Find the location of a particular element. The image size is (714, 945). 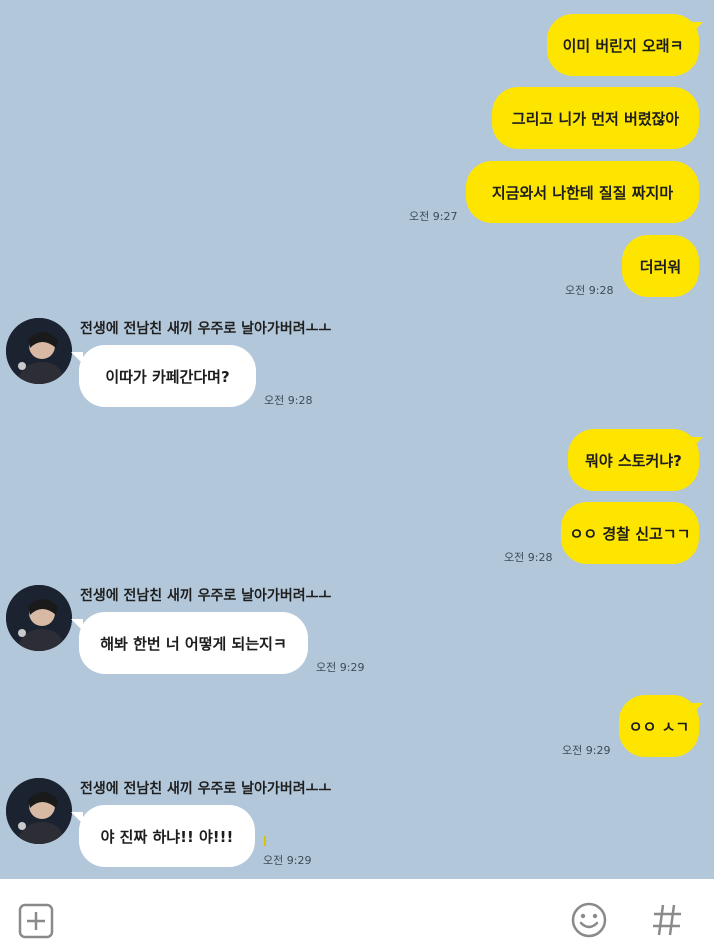

message-text: ㅇㅇ 경찰 신고ㄱㄱ is located at coordinates (630, 533).